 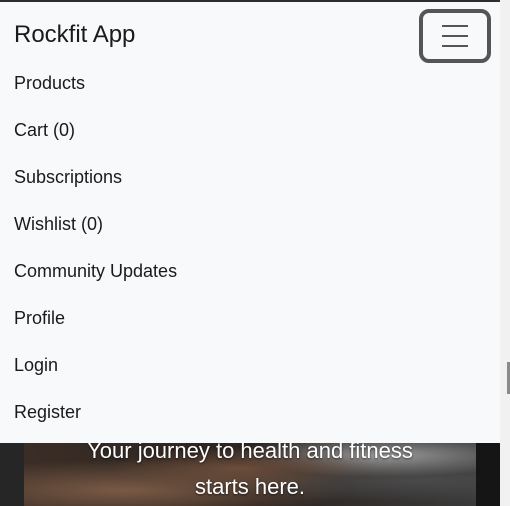 What do you see at coordinates (250, 412) in the screenshot?
I see `nav-item-register: Register` at bounding box center [250, 412].